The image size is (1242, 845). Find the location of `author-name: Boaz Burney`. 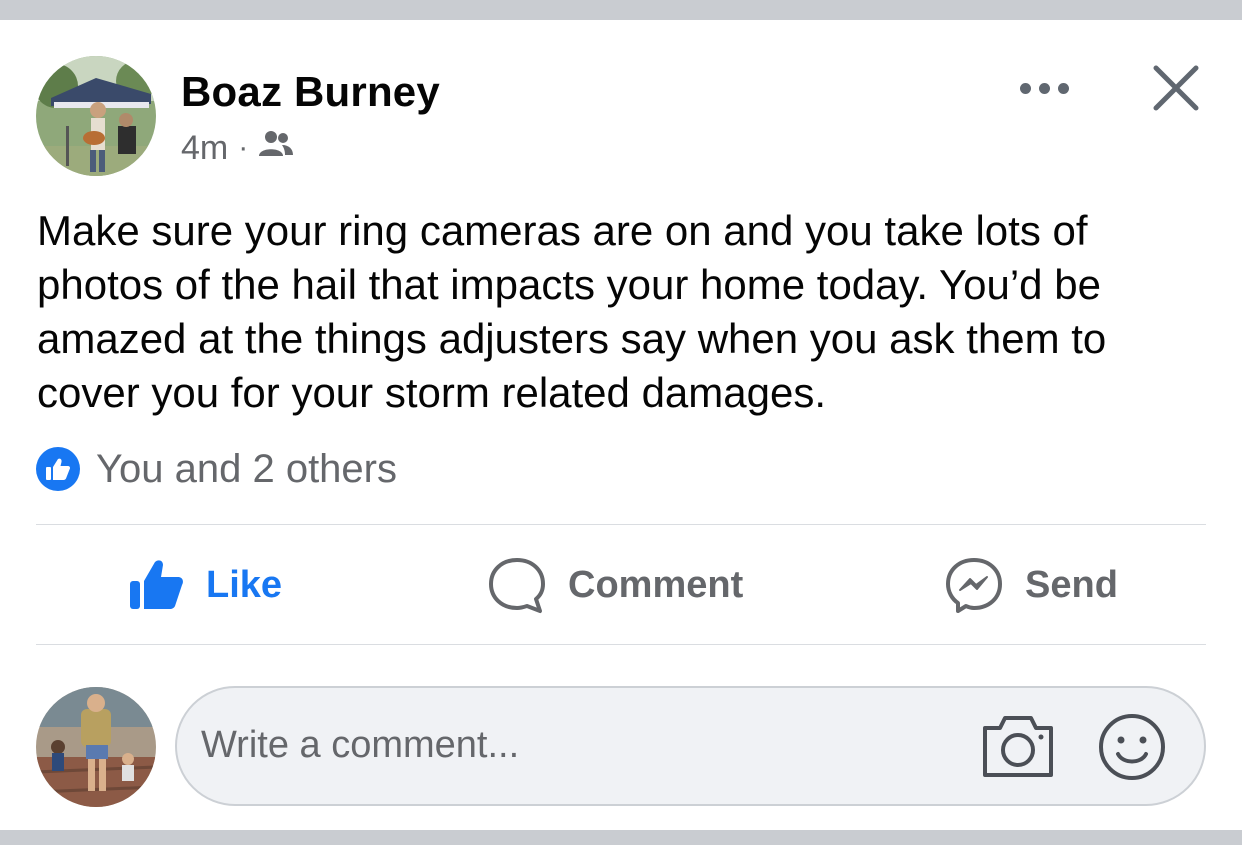

author-name: Boaz Burney is located at coordinates (310, 92).